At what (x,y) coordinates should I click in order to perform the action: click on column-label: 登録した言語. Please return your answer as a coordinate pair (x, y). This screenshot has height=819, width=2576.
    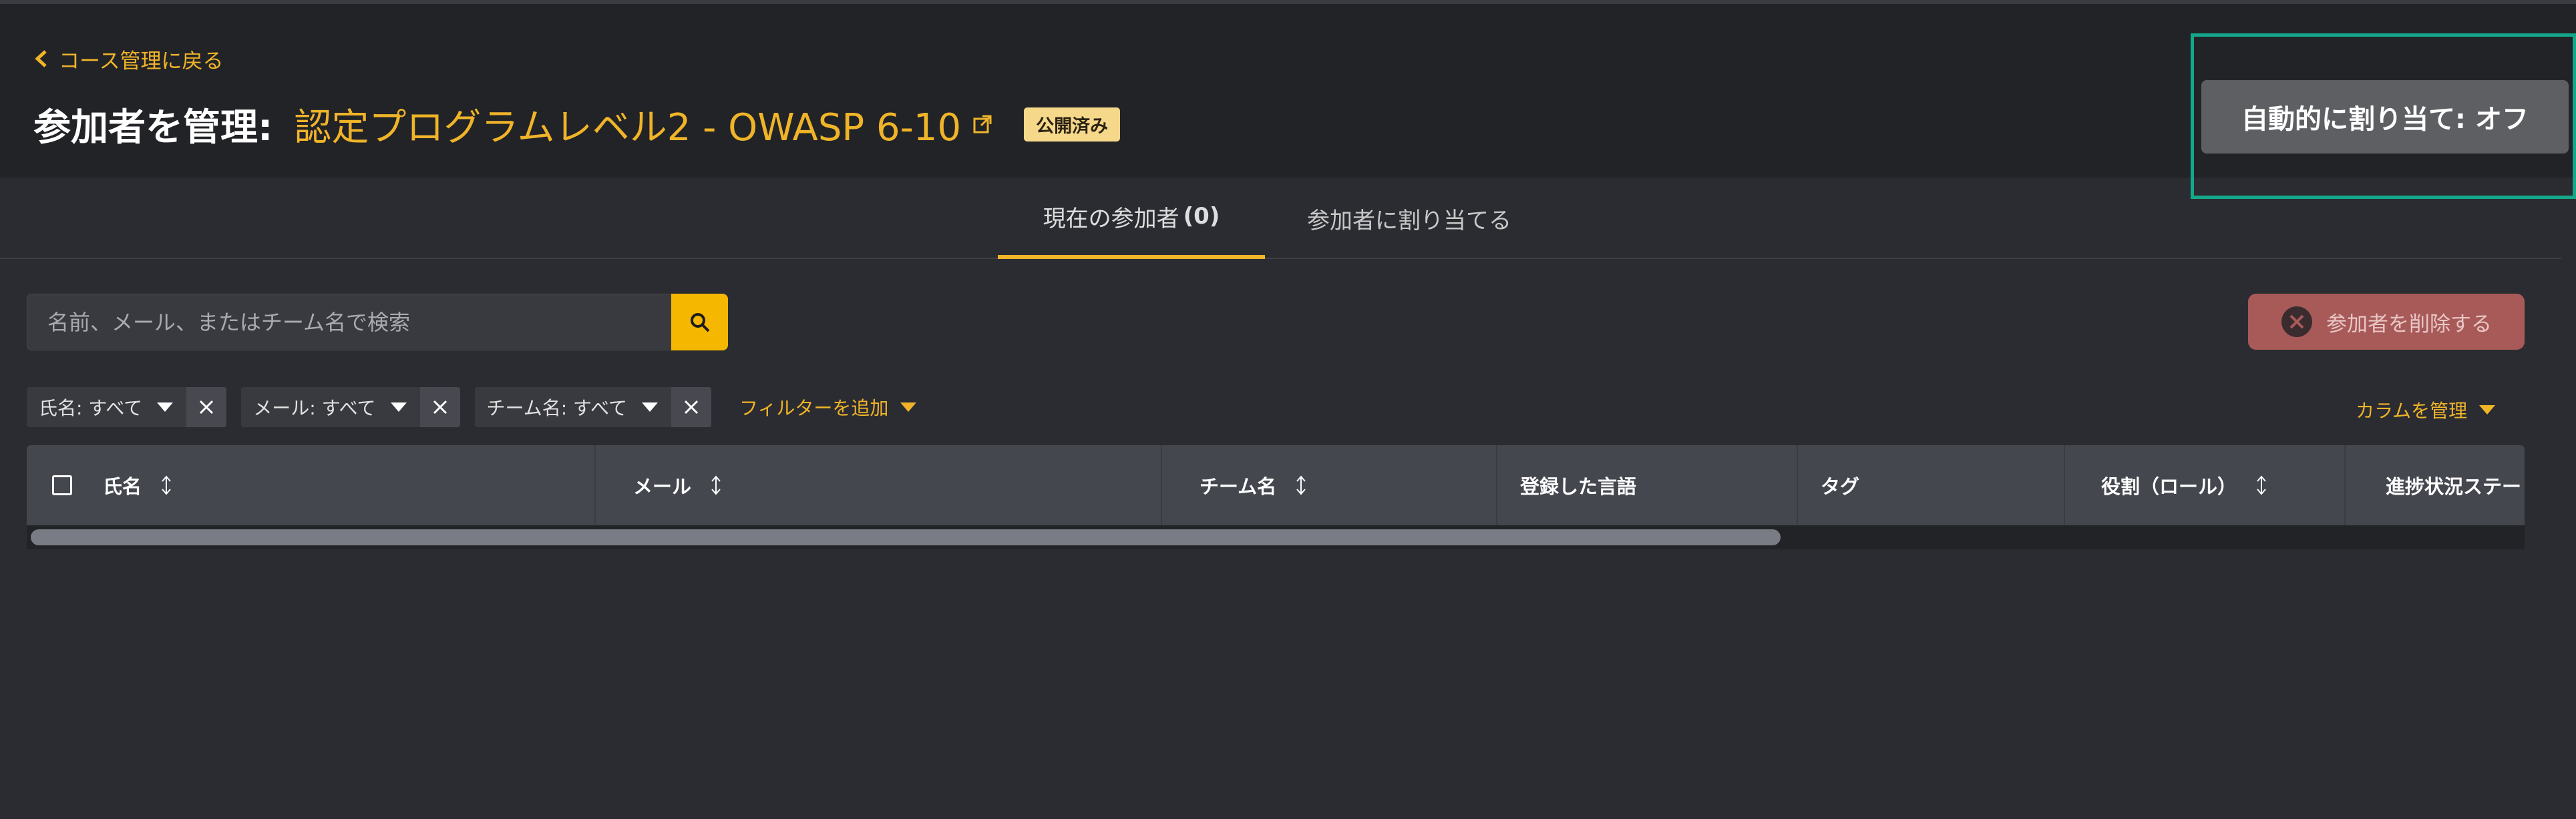
    Looking at the image, I should click on (1579, 486).